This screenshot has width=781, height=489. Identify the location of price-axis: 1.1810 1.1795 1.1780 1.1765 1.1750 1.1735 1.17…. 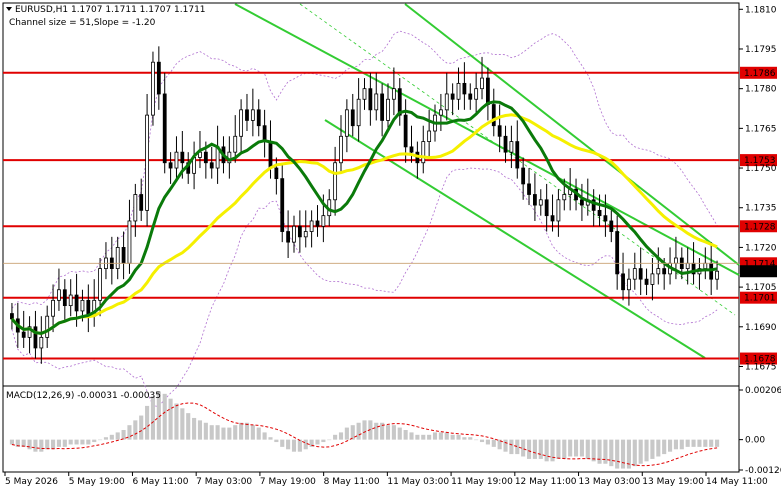
(758, 188).